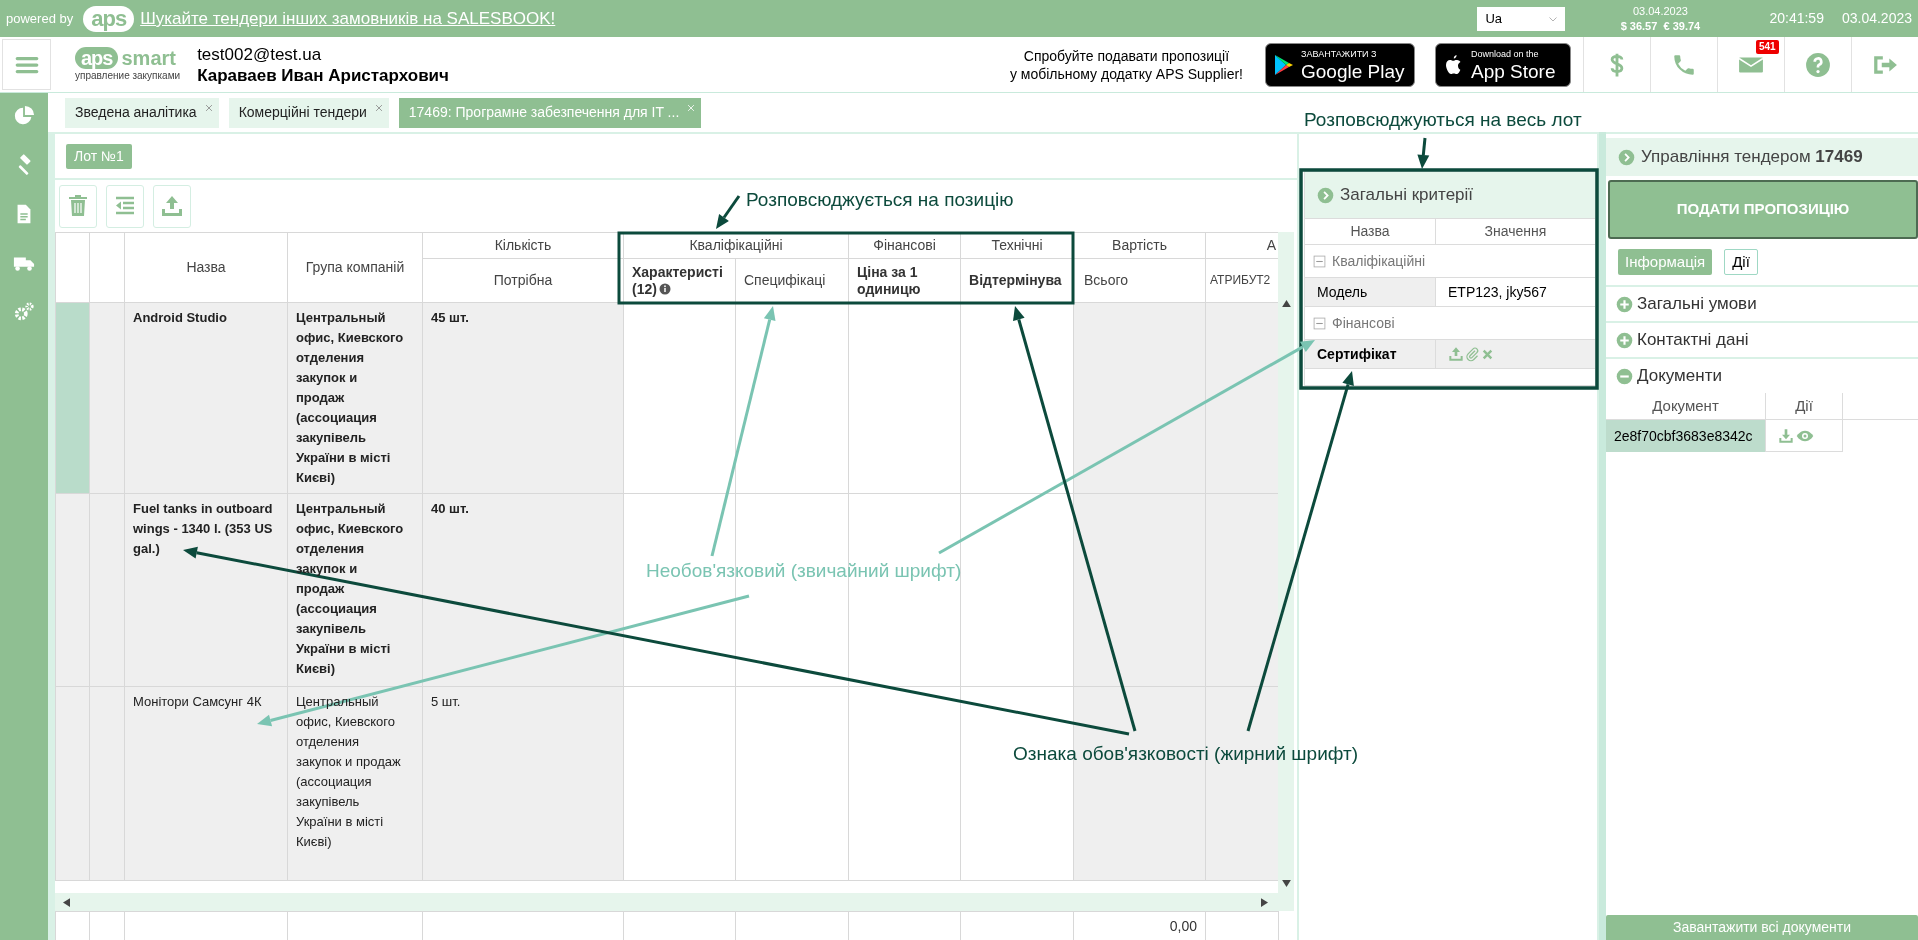  What do you see at coordinates (1286, 883) in the screenshot?
I see `scroll-down-icon` at bounding box center [1286, 883].